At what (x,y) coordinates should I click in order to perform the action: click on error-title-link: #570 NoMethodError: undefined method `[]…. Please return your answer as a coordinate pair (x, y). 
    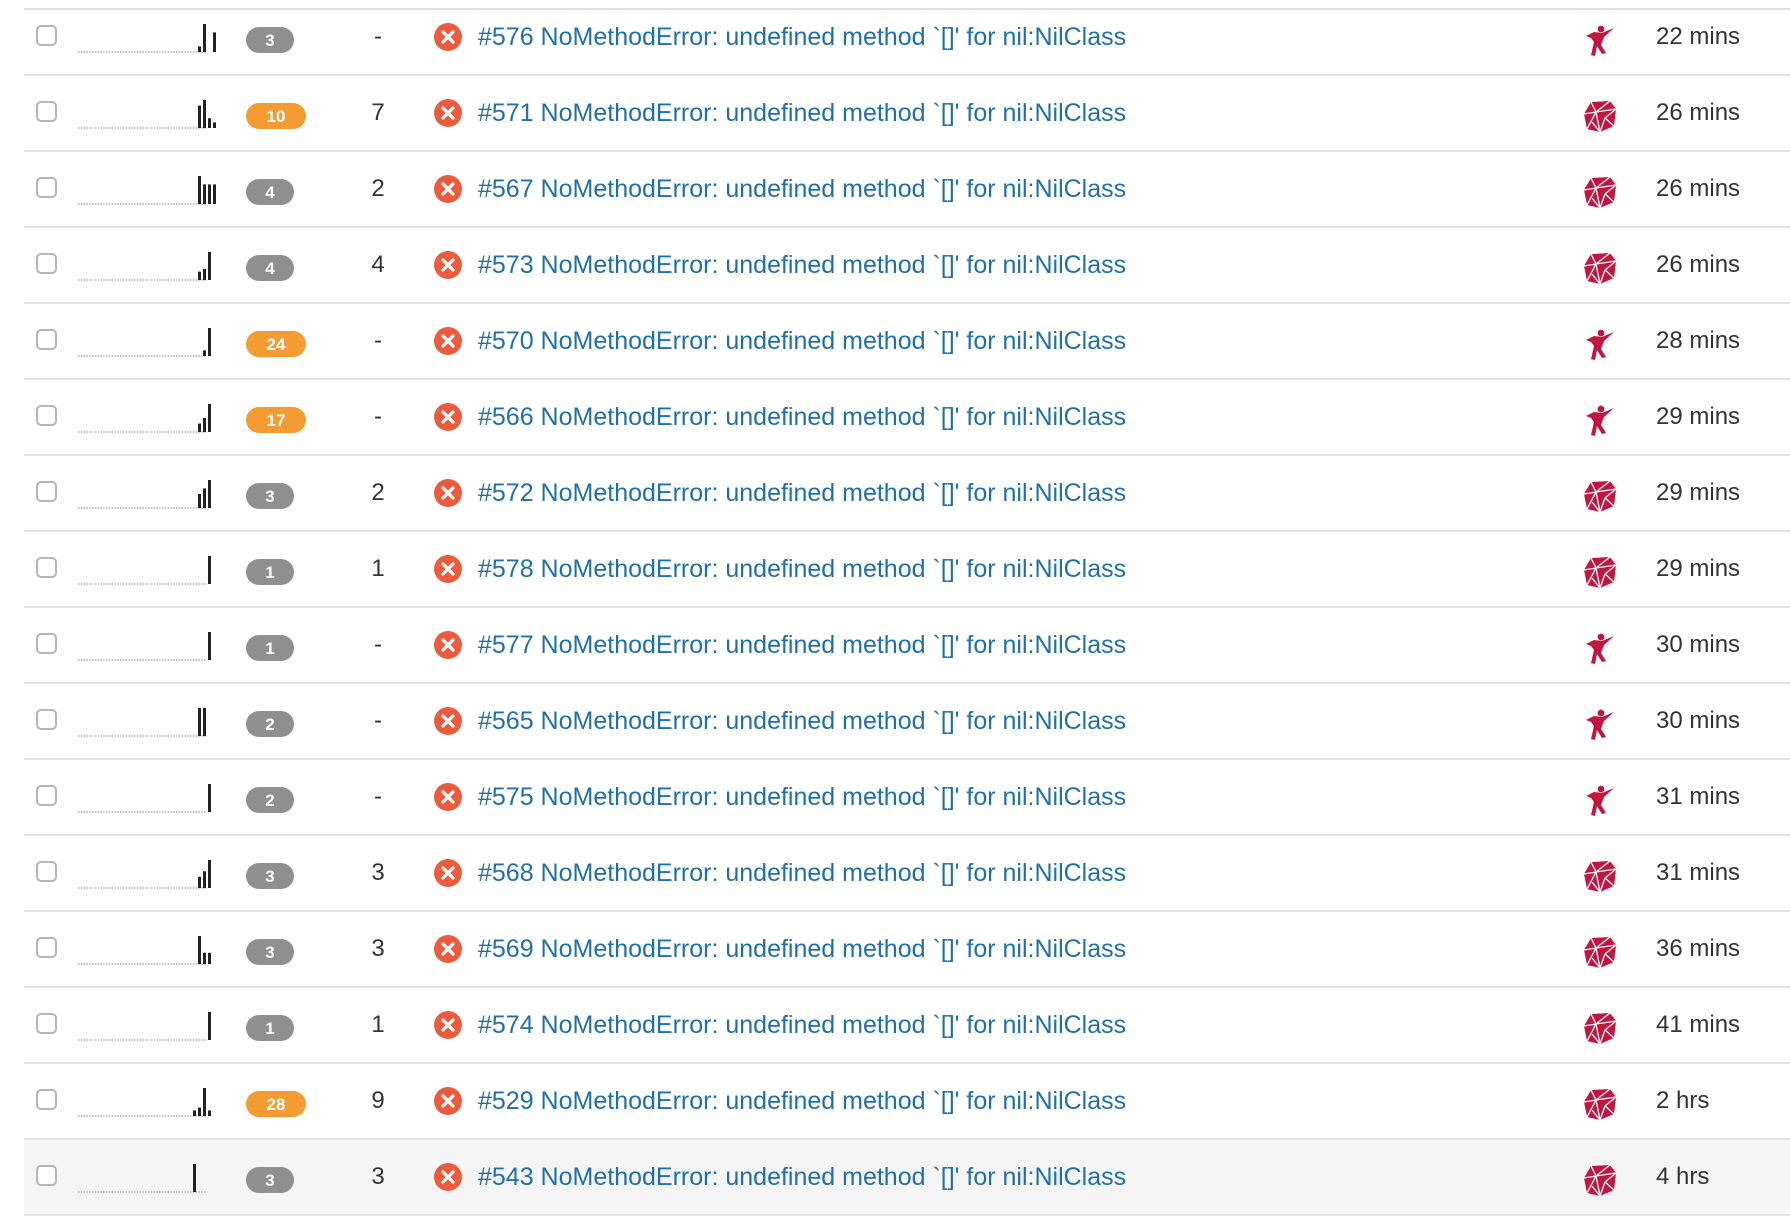
    Looking at the image, I should click on (802, 341).